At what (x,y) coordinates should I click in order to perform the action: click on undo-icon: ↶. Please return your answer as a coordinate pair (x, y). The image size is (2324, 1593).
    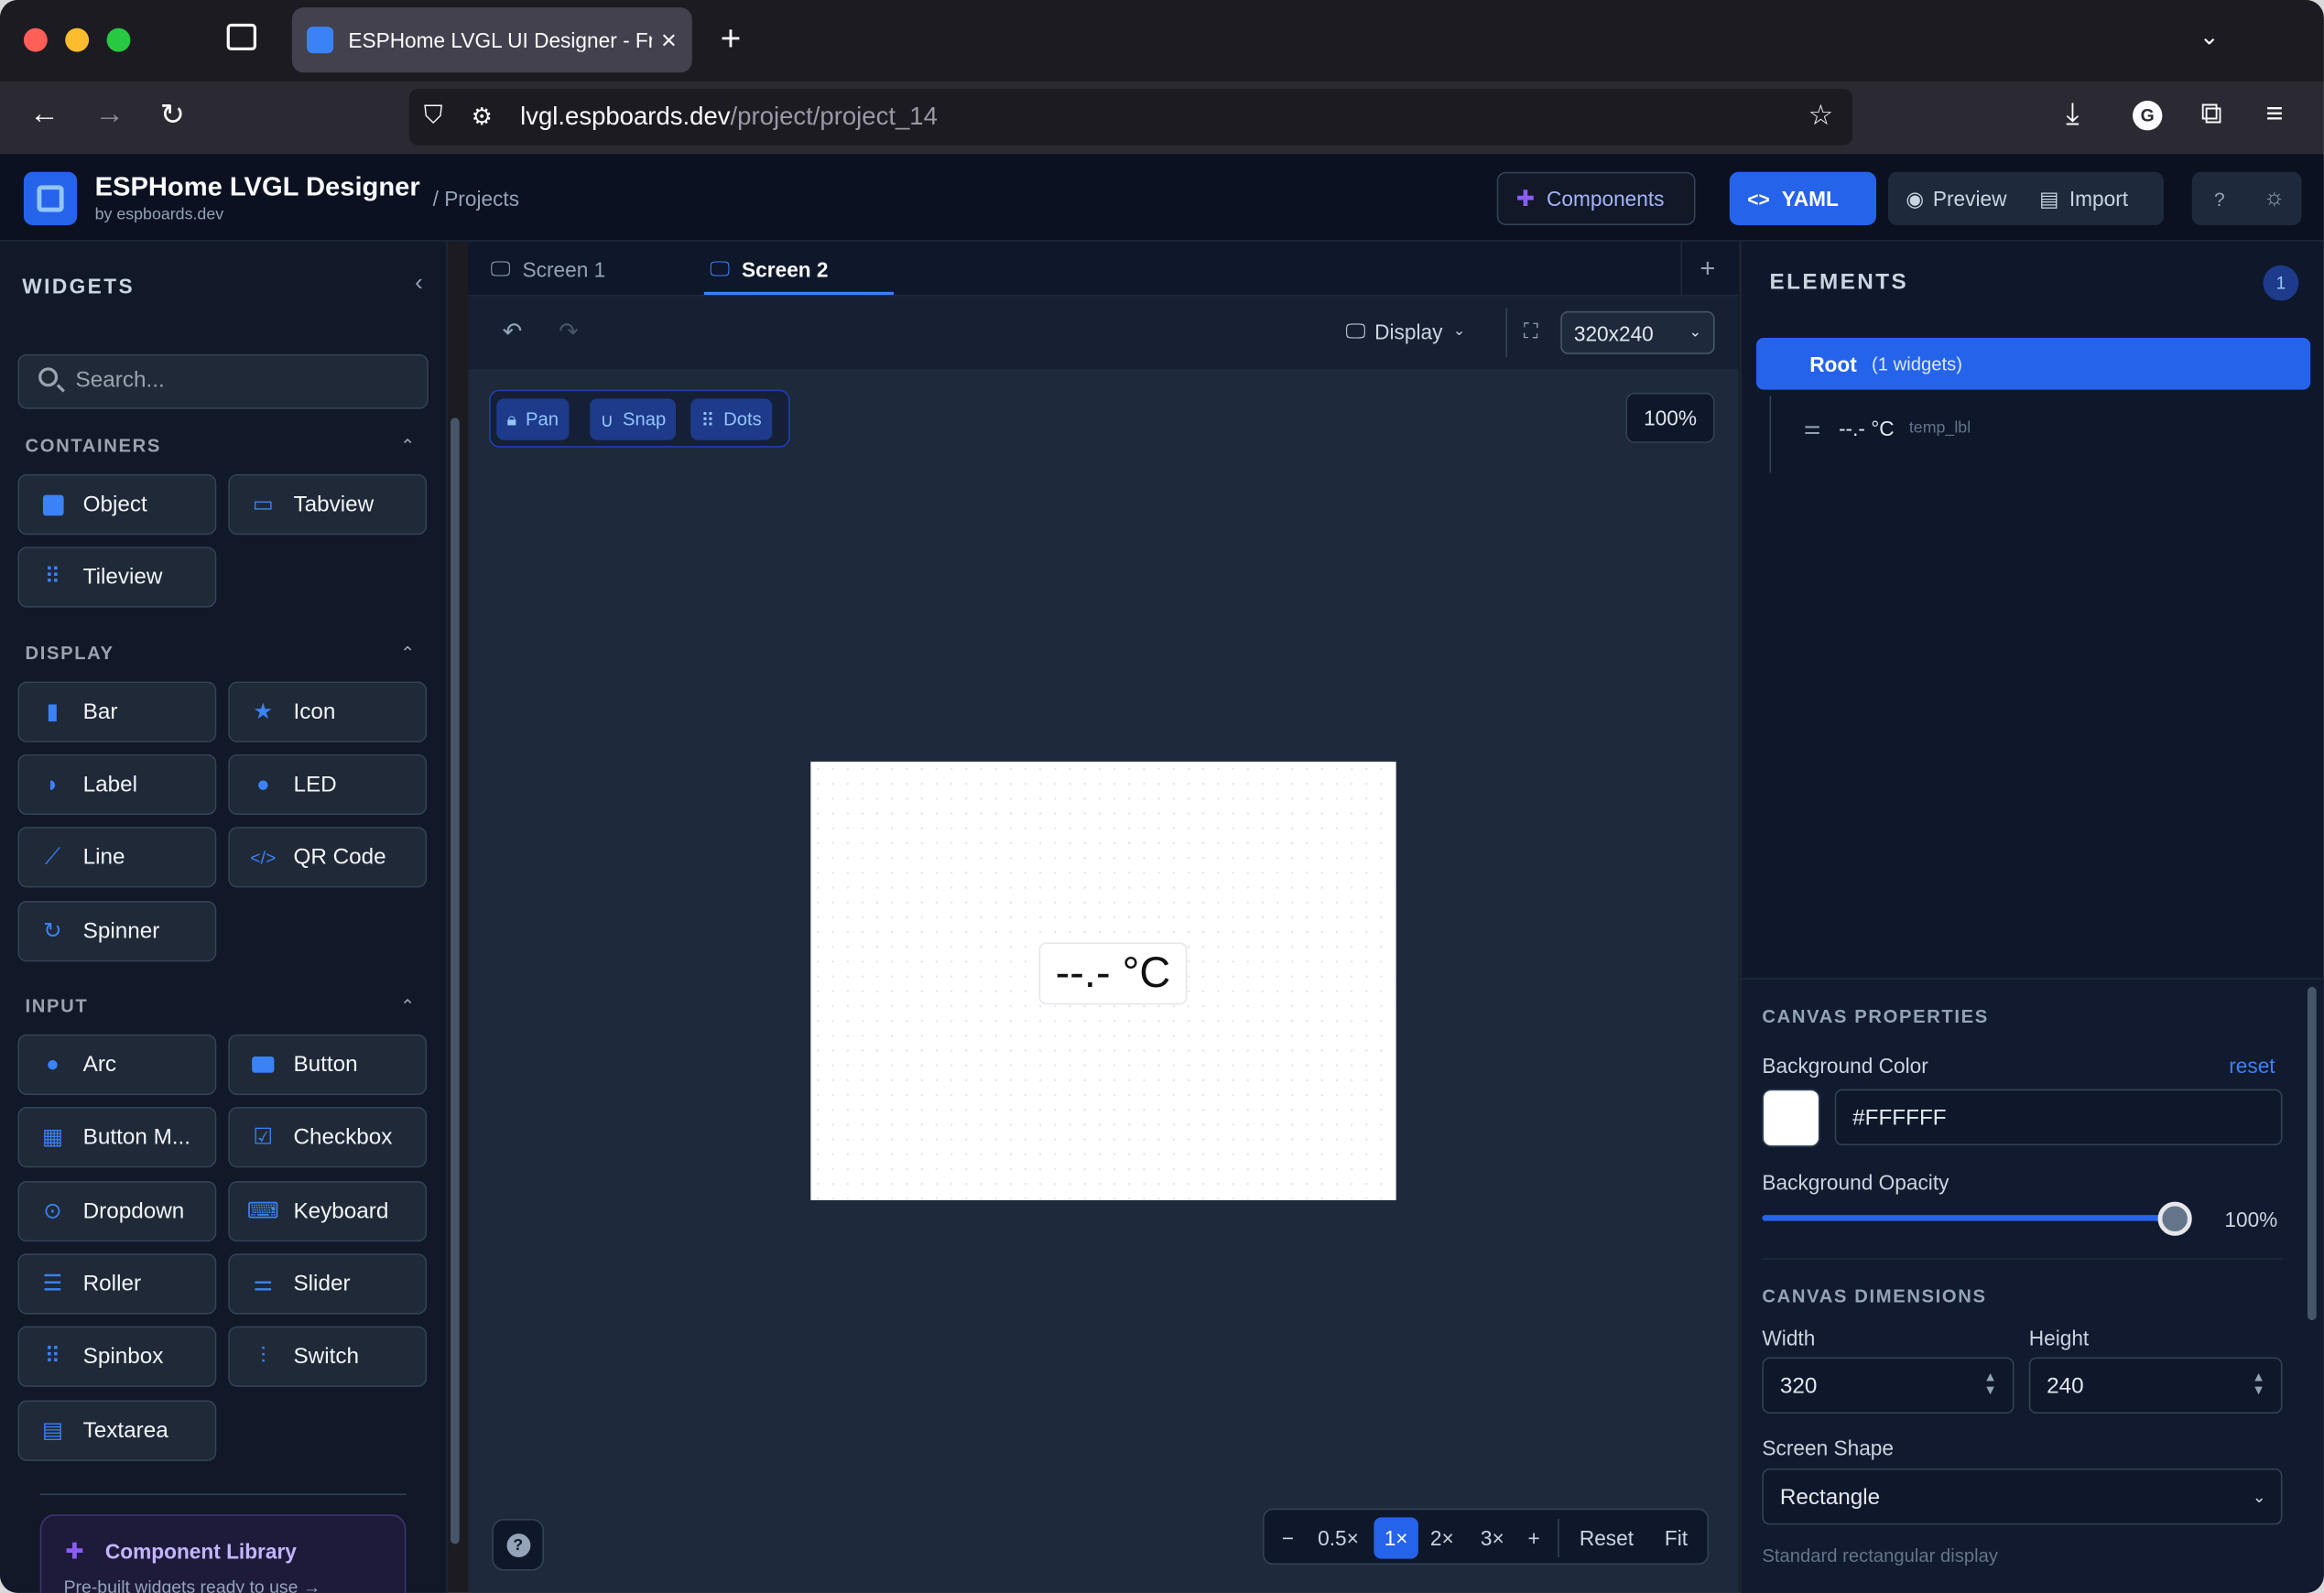
    Looking at the image, I should click on (513, 331).